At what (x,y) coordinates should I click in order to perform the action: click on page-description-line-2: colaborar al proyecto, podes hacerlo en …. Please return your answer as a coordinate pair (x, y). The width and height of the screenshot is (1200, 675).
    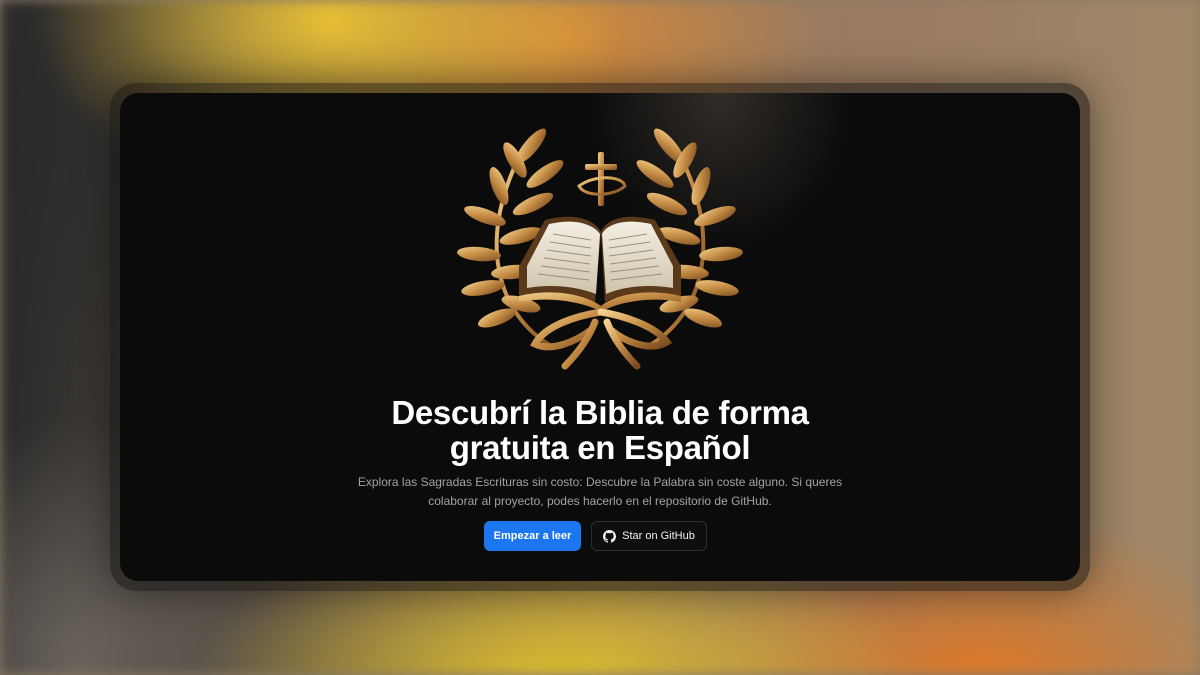
    Looking at the image, I should click on (600, 501).